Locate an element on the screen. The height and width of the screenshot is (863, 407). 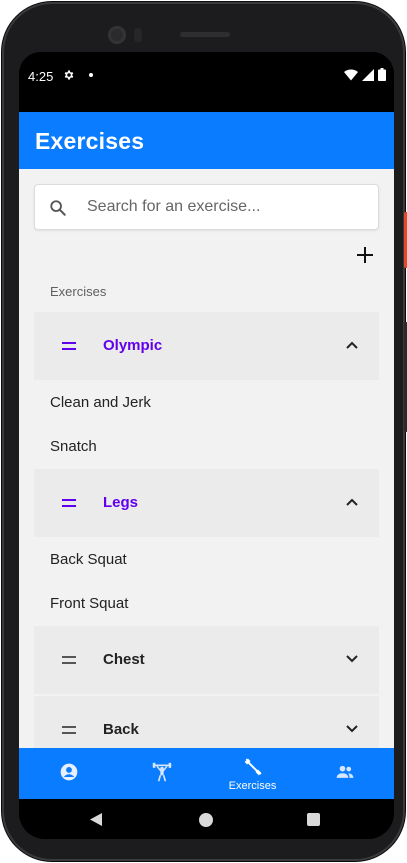
page-title: Exercises is located at coordinates (90, 141).